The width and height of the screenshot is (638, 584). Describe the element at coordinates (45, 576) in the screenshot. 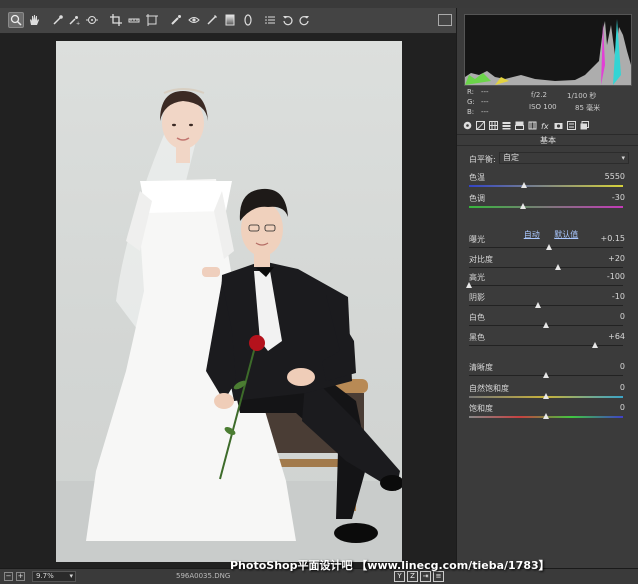

I see `zoom-level: 9.7%` at that location.